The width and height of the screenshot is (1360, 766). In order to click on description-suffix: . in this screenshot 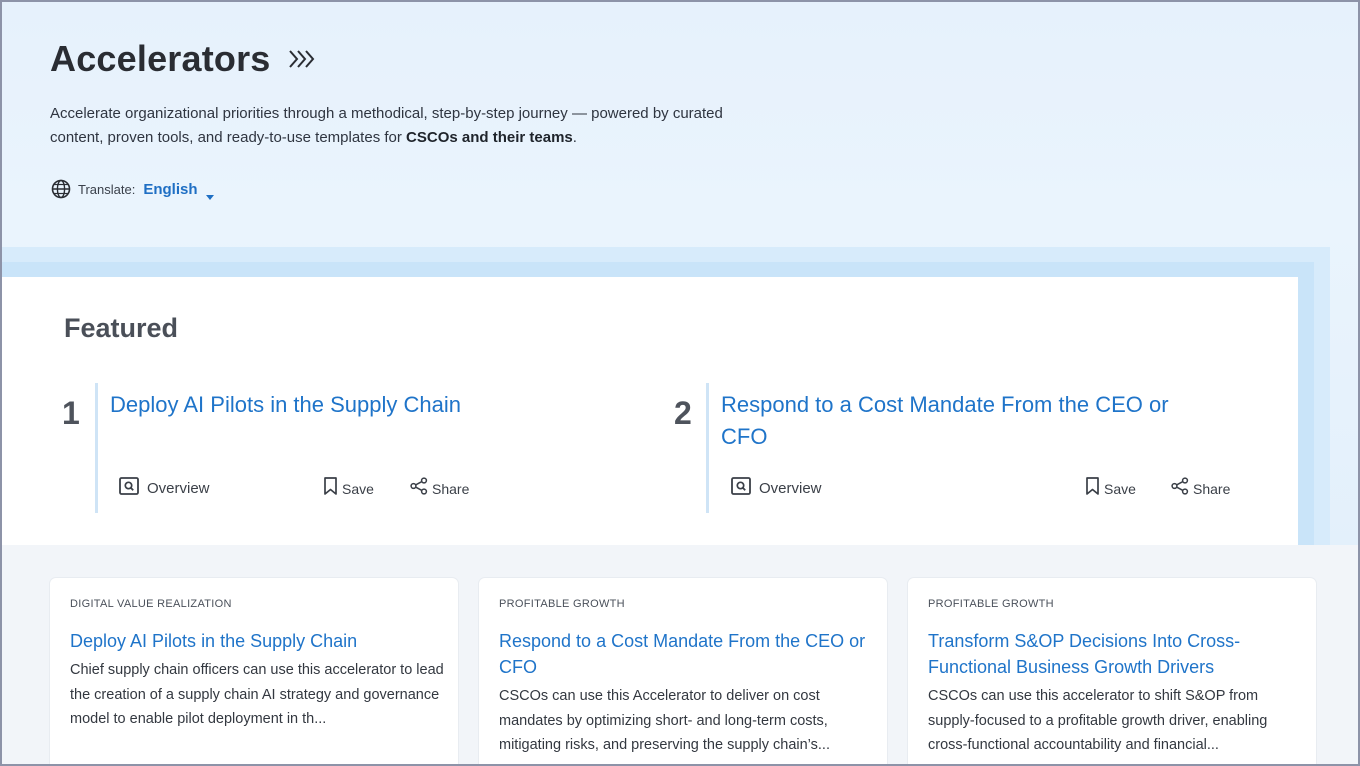, I will do `click(574, 137)`.